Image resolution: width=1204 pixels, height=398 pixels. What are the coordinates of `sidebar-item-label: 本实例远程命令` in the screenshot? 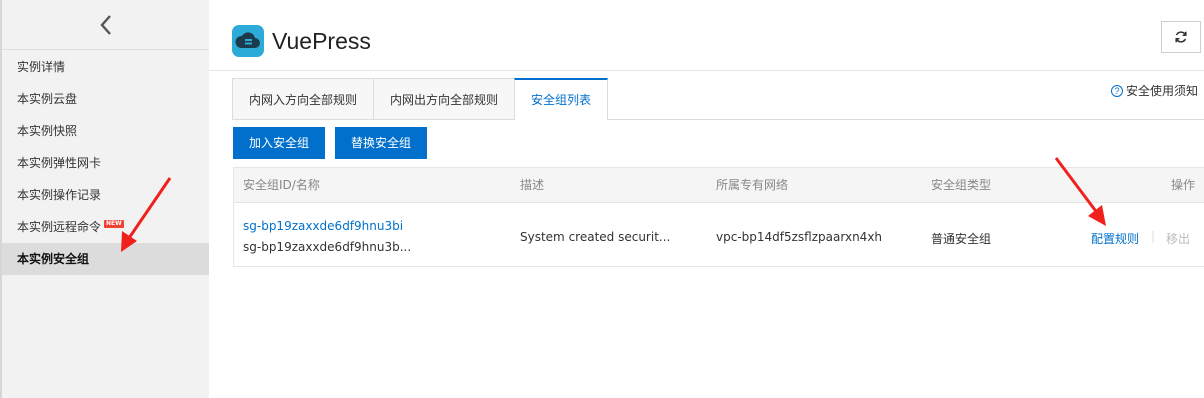 It's located at (59, 227).